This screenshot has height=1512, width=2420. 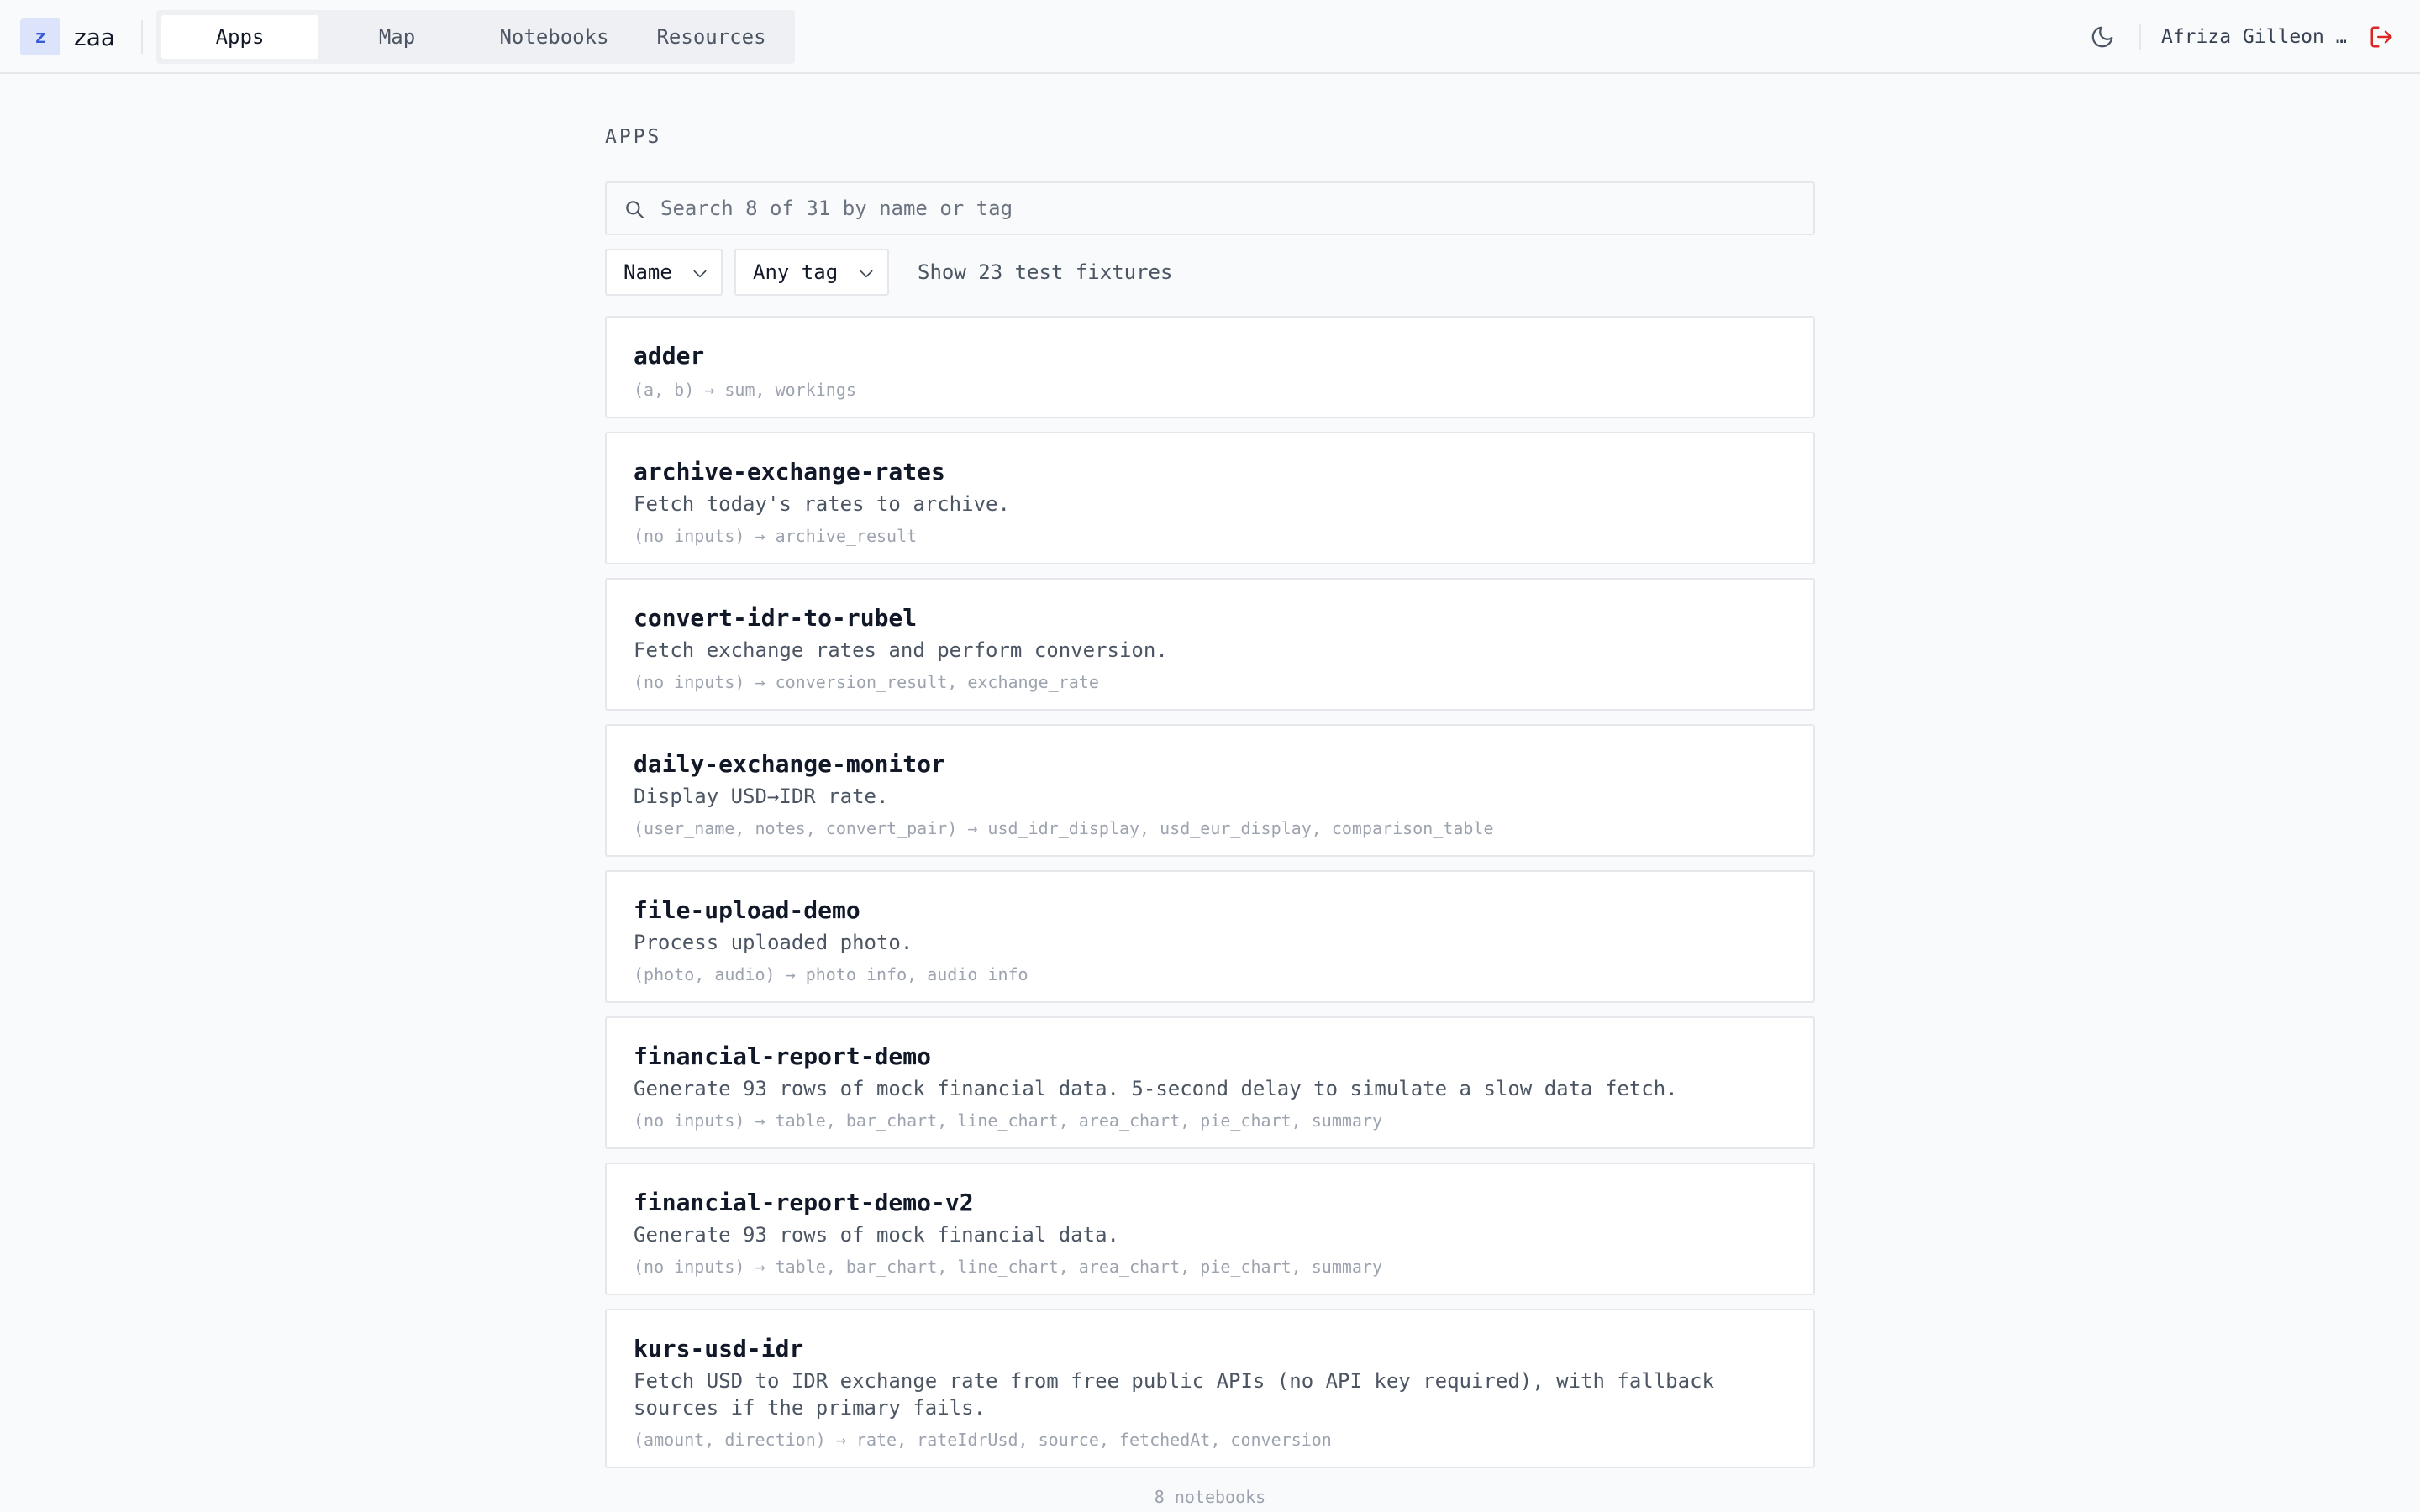 I want to click on tag-select: Any tag, so click(x=811, y=272).